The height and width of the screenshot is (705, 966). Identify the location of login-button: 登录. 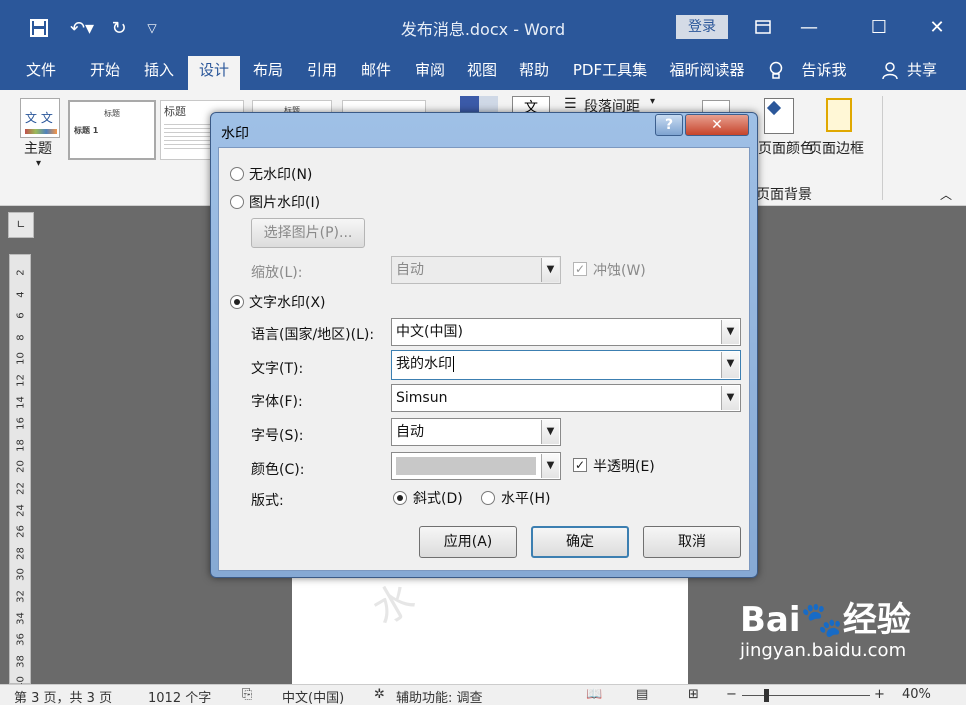
(702, 27).